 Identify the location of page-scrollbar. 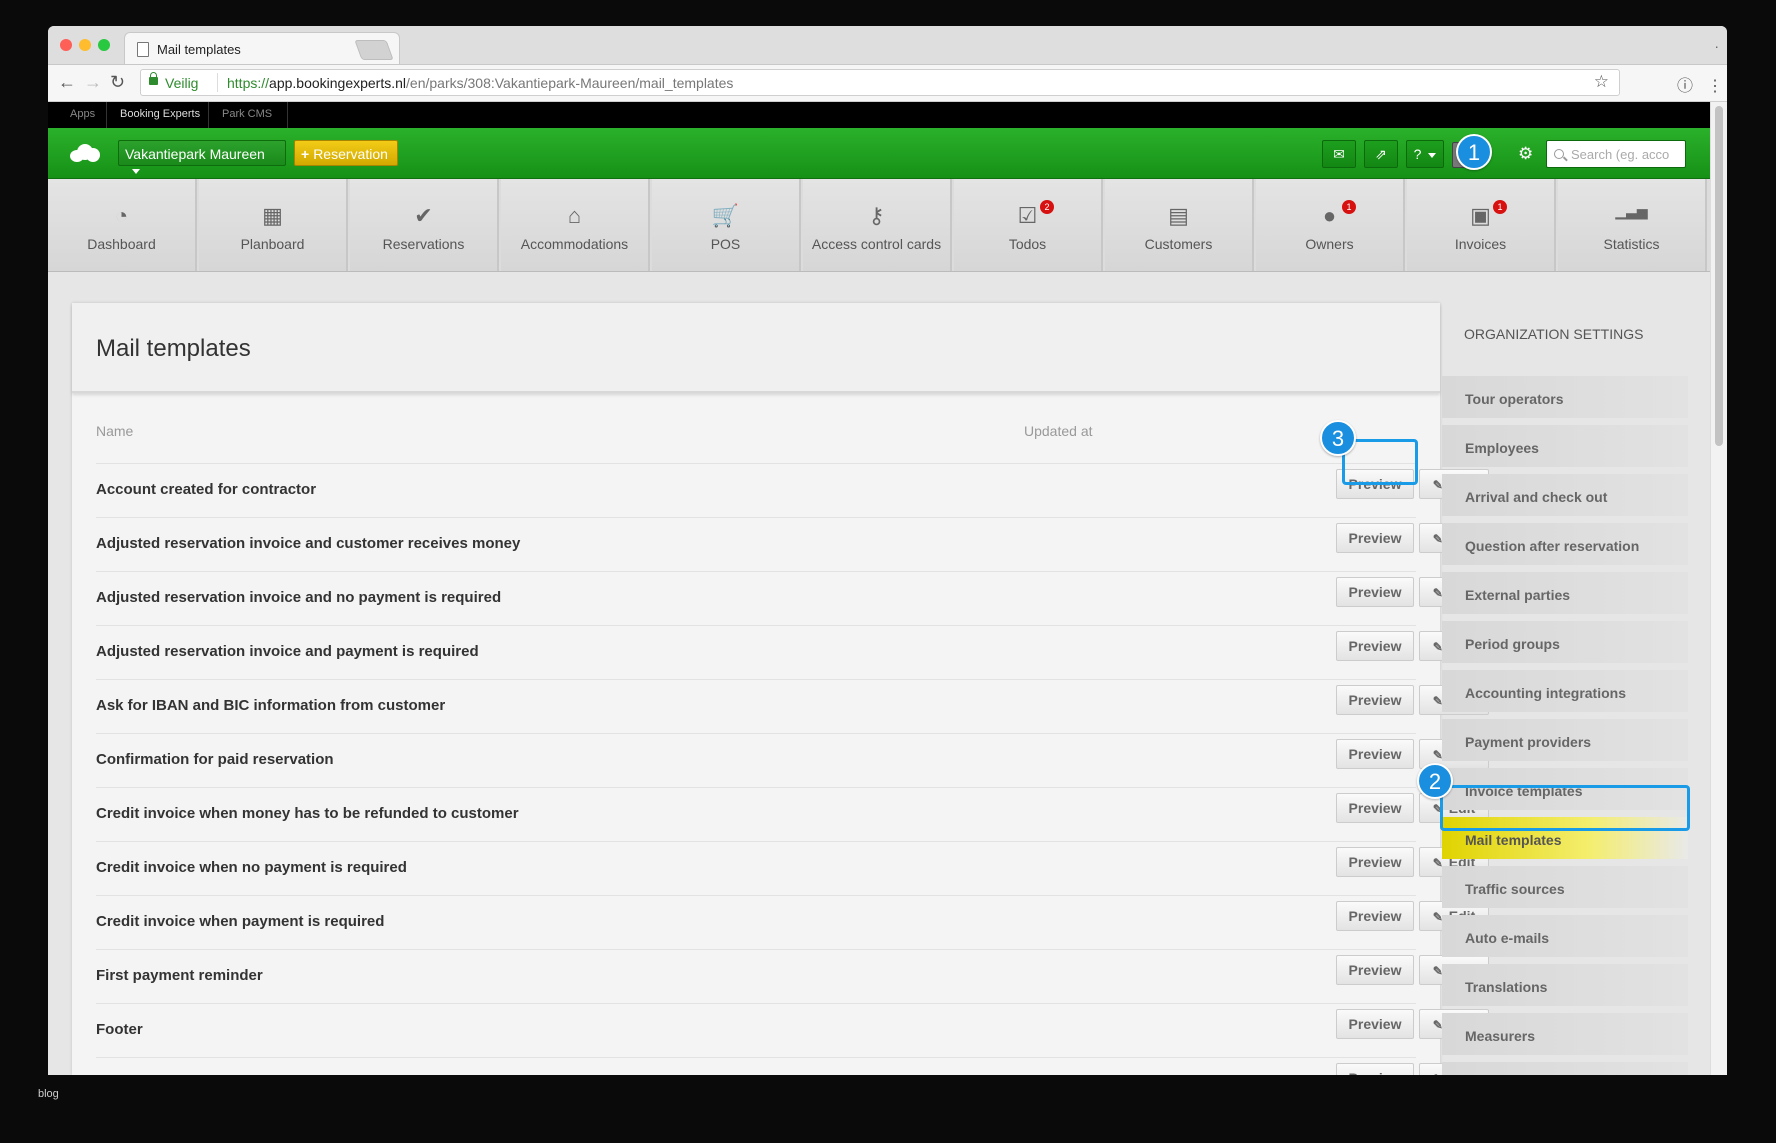
(1718, 588).